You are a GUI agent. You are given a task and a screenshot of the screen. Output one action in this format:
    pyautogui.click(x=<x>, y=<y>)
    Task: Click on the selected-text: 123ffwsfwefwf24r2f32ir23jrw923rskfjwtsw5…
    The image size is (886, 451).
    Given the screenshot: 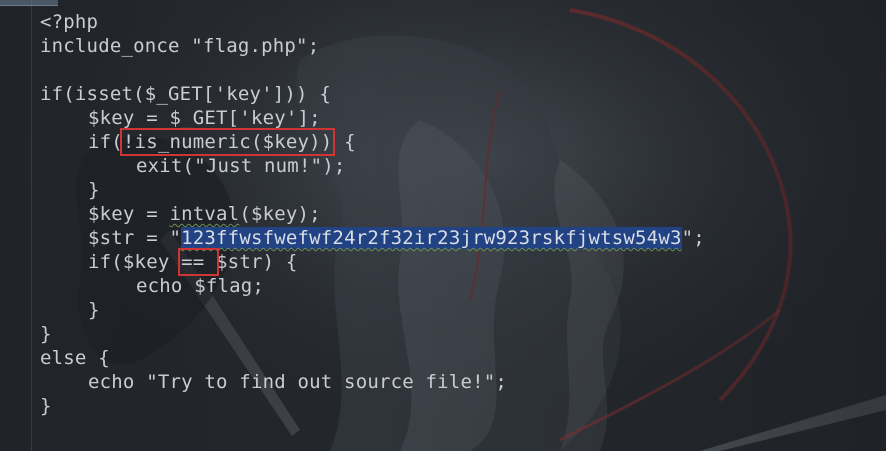 What is the action you would take?
    pyautogui.click(x=431, y=238)
    